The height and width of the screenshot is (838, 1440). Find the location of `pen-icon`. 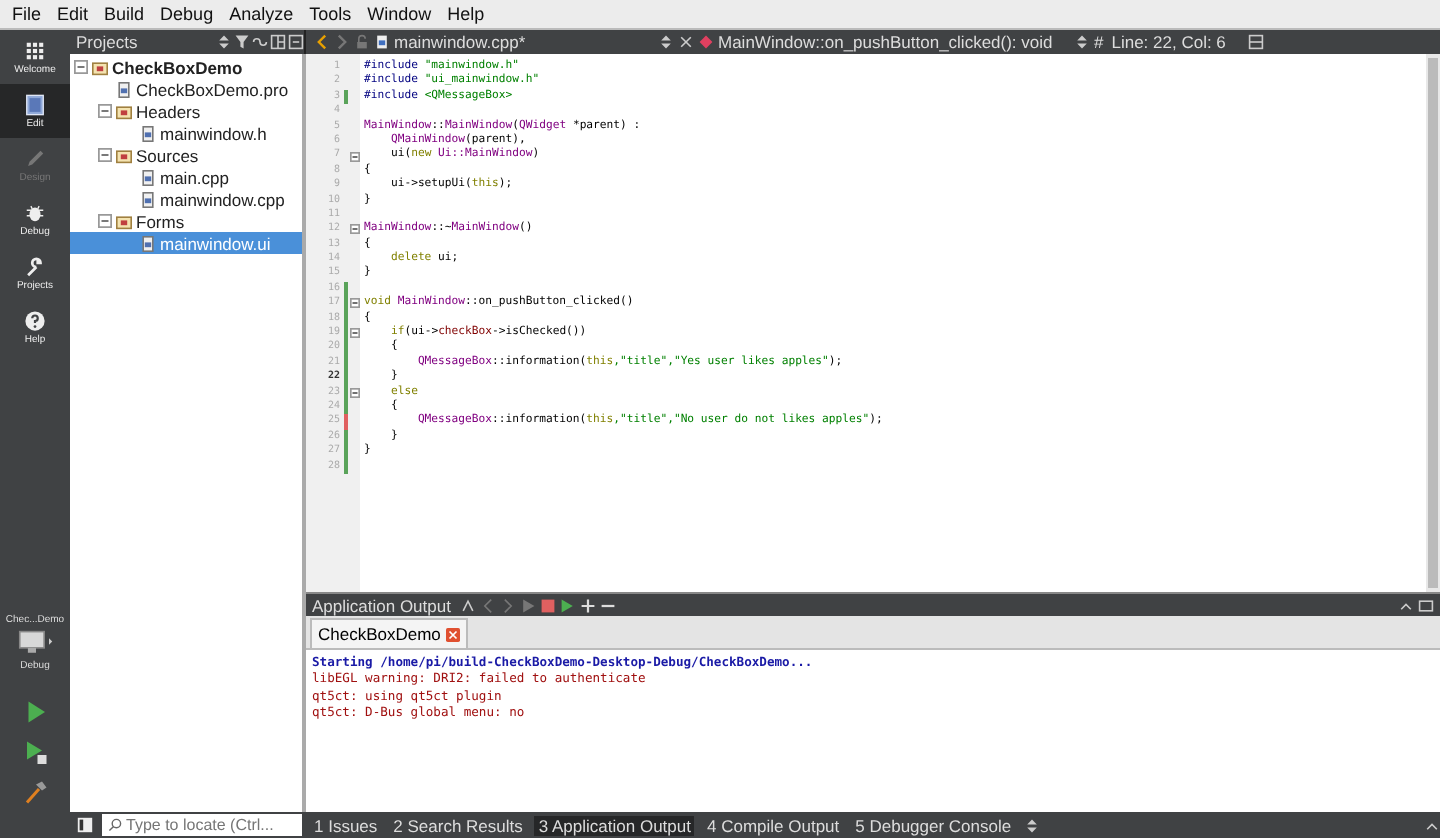

pen-icon is located at coordinates (35, 158).